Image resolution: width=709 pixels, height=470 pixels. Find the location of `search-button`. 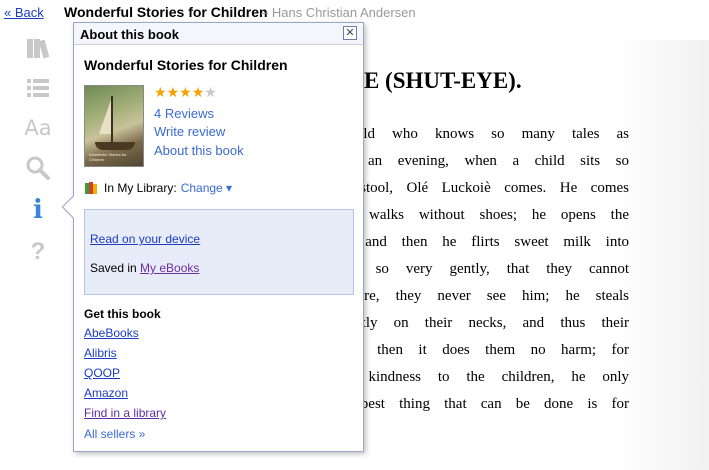

search-button is located at coordinates (38, 168).